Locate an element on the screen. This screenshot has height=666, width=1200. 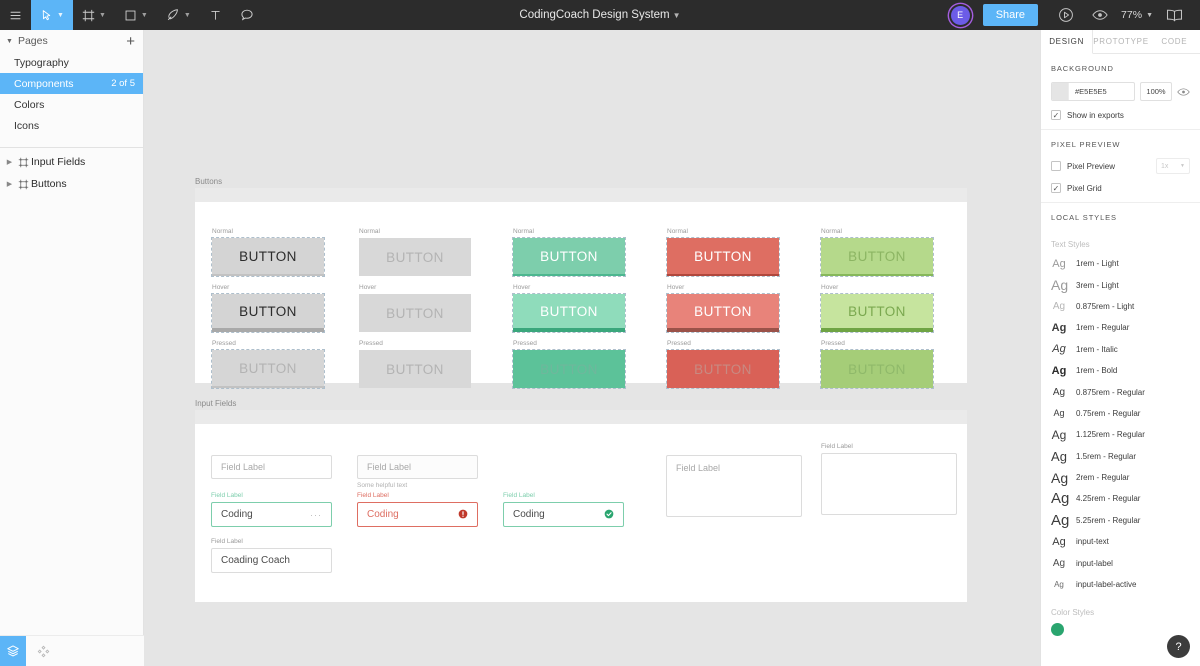
page-item-colors: Colors is located at coordinates (71, 104).